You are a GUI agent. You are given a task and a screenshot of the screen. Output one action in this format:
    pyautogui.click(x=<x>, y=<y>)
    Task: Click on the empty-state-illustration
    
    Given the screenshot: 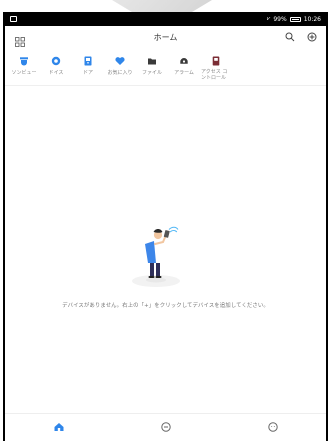 What is the action you would take?
    pyautogui.click(x=156, y=256)
    